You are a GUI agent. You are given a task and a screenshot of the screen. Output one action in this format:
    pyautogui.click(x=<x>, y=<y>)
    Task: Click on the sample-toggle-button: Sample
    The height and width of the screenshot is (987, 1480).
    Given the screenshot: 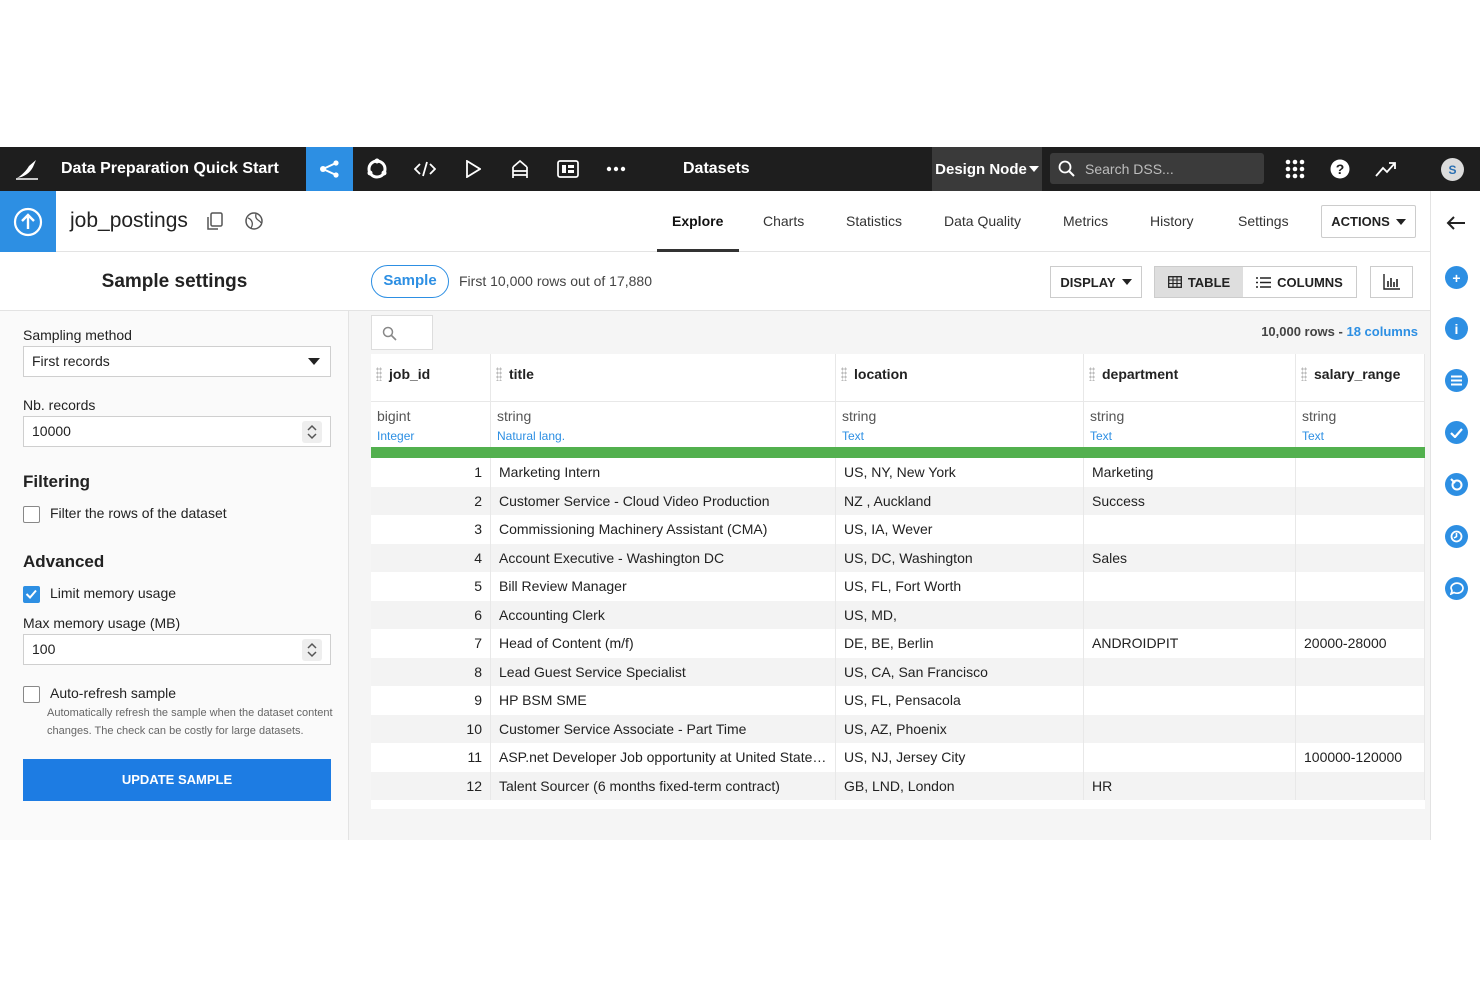 What is the action you would take?
    pyautogui.click(x=410, y=281)
    